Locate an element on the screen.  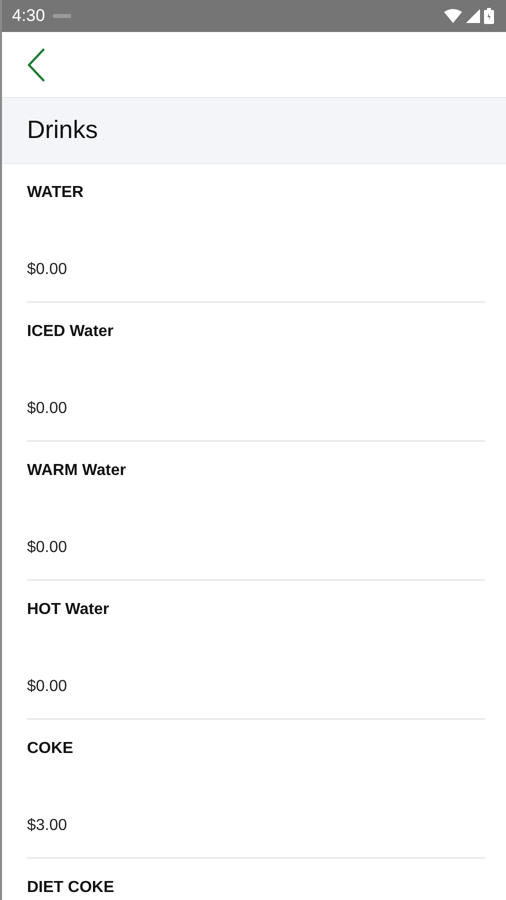
battery-icon is located at coordinates (489, 16).